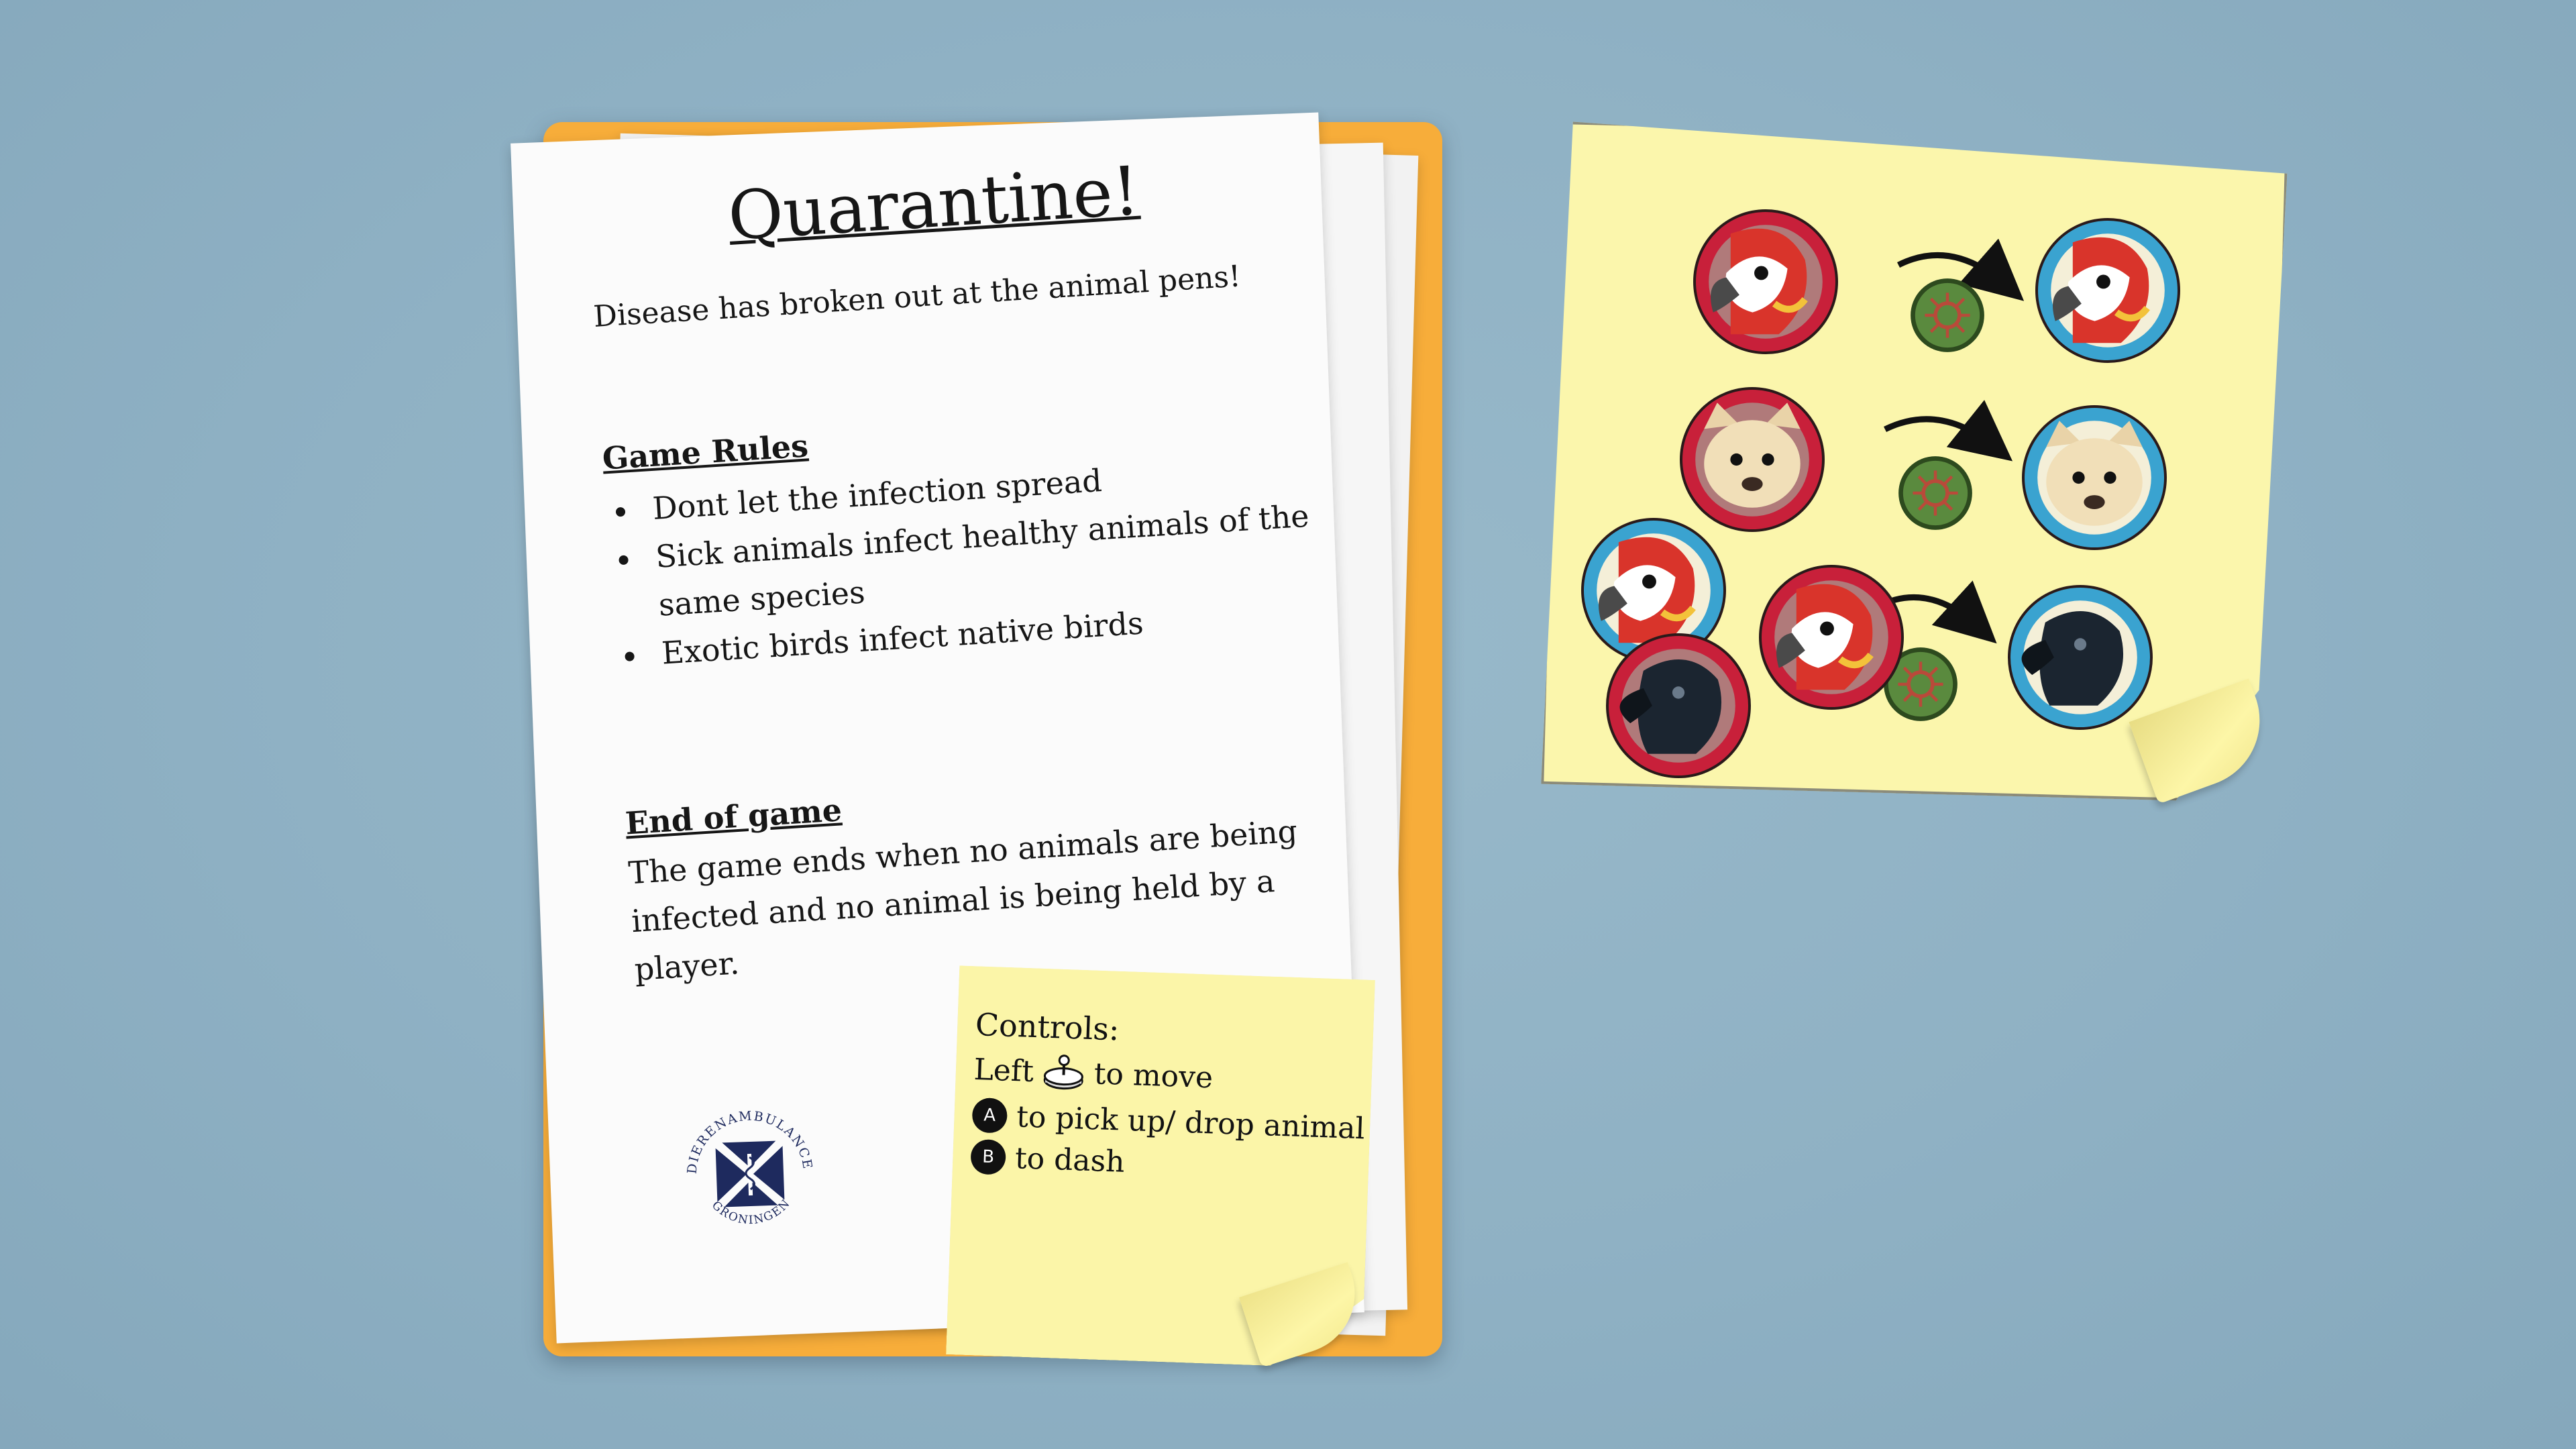  I want to click on control-dash: B to dash, so click(1048, 1158).